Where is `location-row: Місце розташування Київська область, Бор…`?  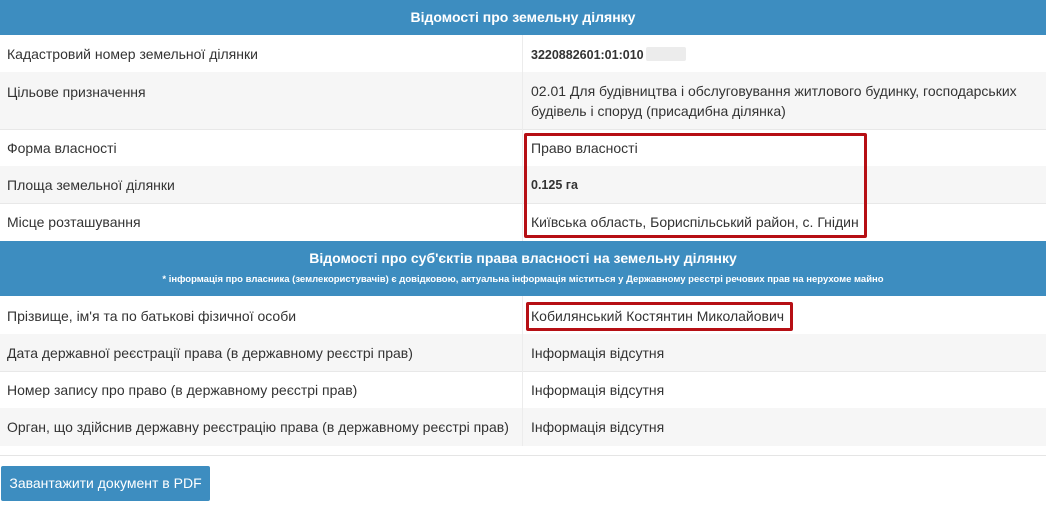 location-row: Місце розташування Київська область, Бор… is located at coordinates (523, 222).